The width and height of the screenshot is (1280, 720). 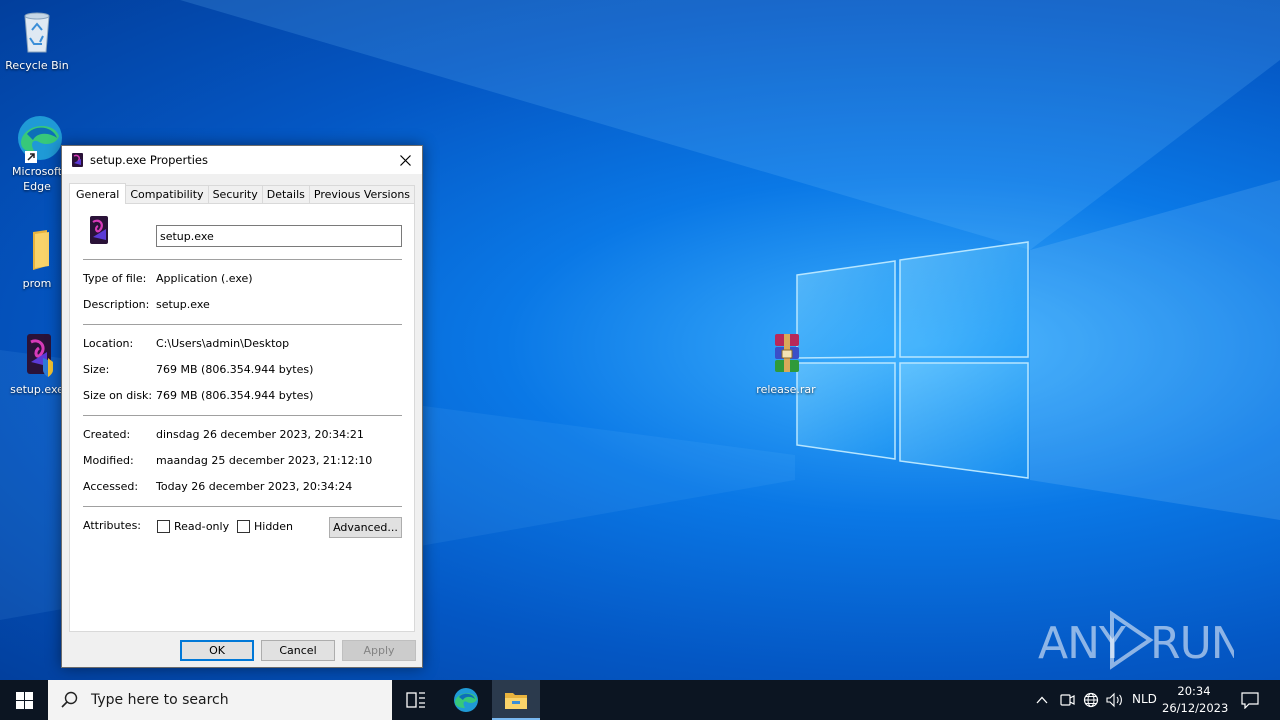 I want to click on hidden-label: Hidden, so click(x=273, y=526).